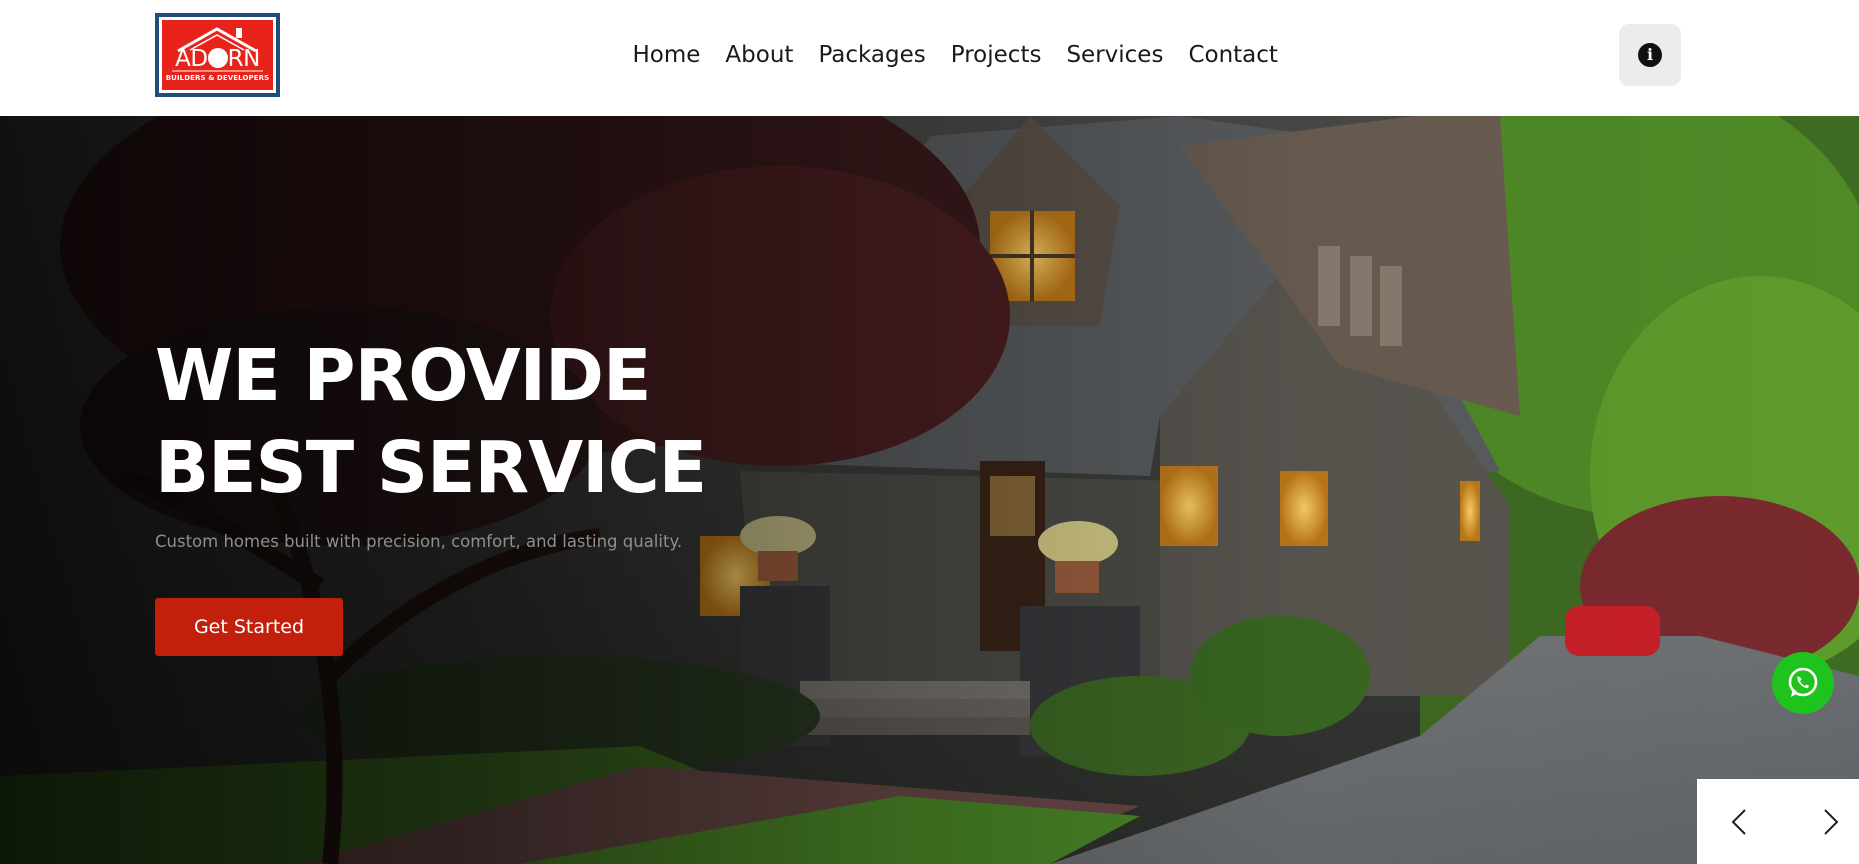 This screenshot has height=864, width=1859. I want to click on nav-home: Home, so click(666, 55).